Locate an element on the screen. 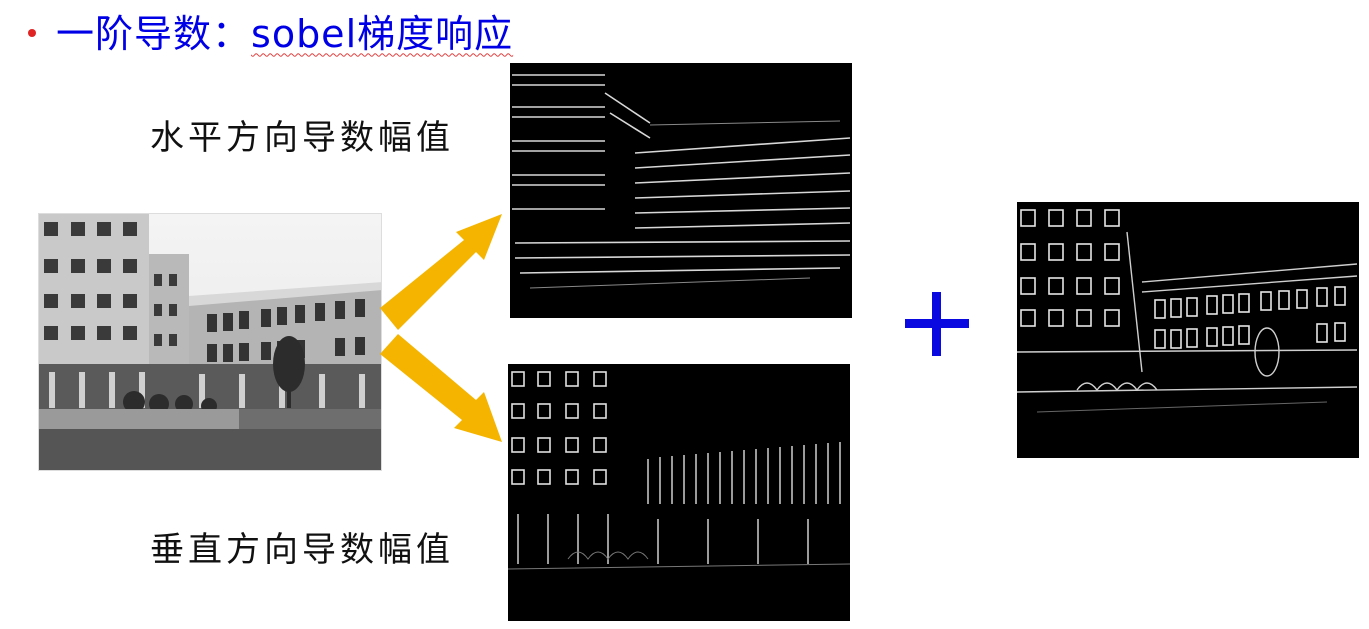 The width and height of the screenshot is (1369, 629). bullet-icon is located at coordinates (32, 33).